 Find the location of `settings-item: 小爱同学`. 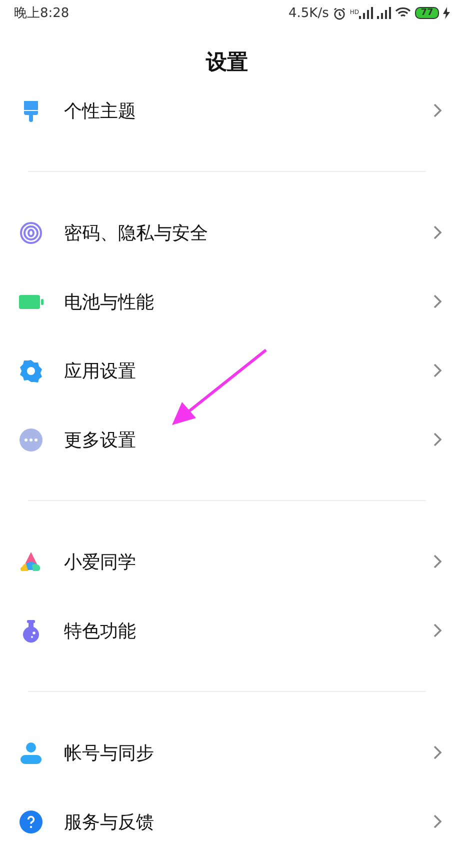

settings-item: 小爱同学 is located at coordinates (236, 561).